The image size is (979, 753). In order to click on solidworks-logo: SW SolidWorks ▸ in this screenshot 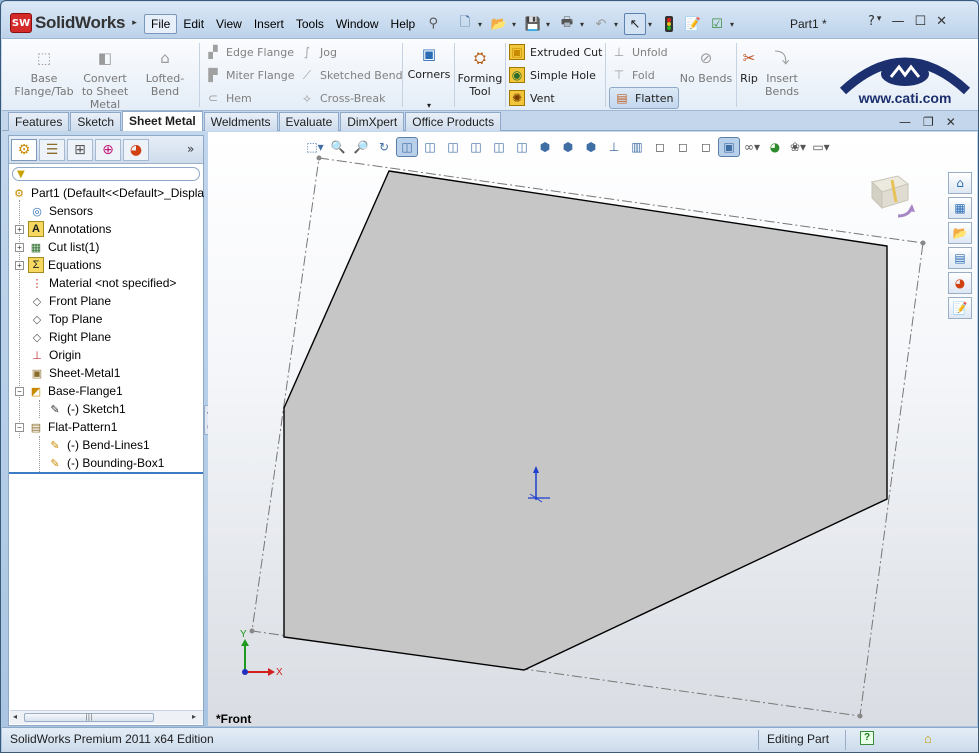, I will do `click(73, 23)`.